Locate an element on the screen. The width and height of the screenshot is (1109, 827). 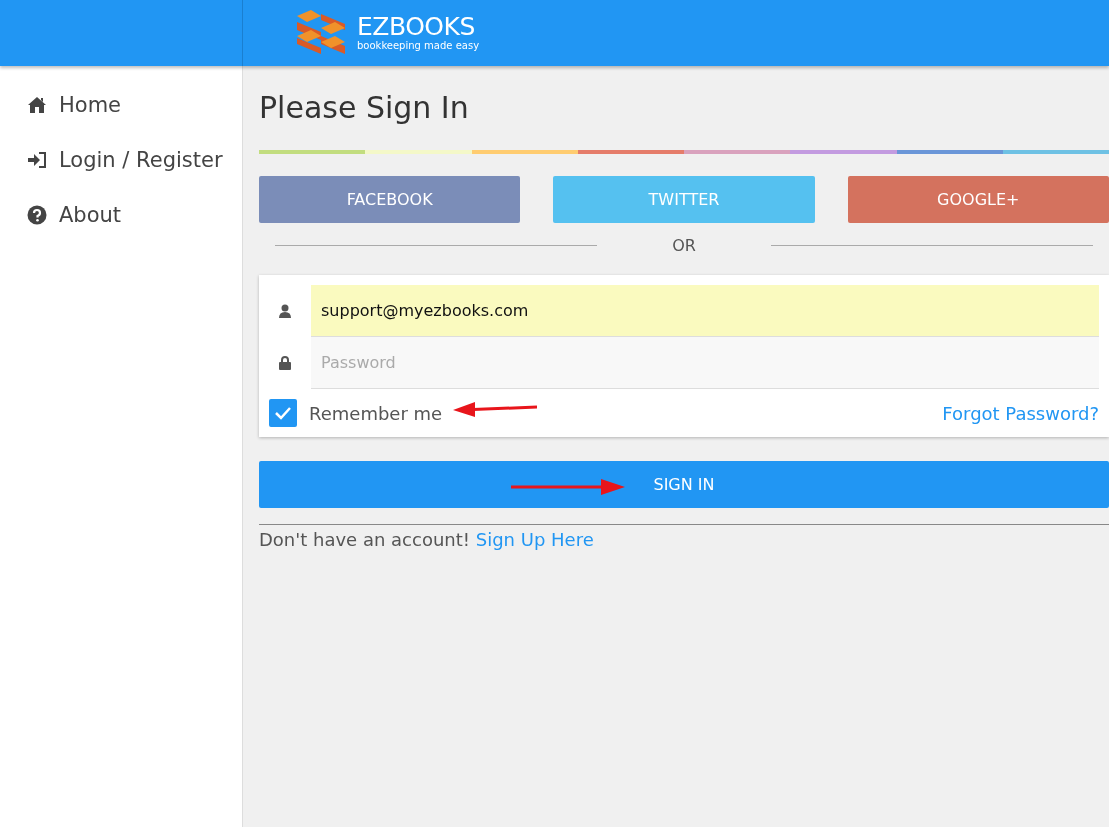
home-icon is located at coordinates (37, 104).